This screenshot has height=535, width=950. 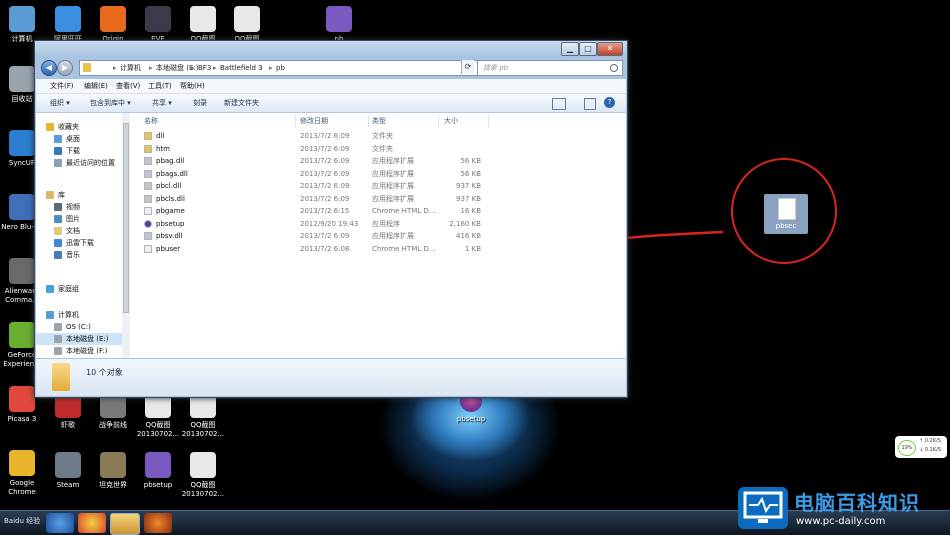 What do you see at coordinates (79, 315) in the screenshot?
I see `nav-item: 计算机` at bounding box center [79, 315].